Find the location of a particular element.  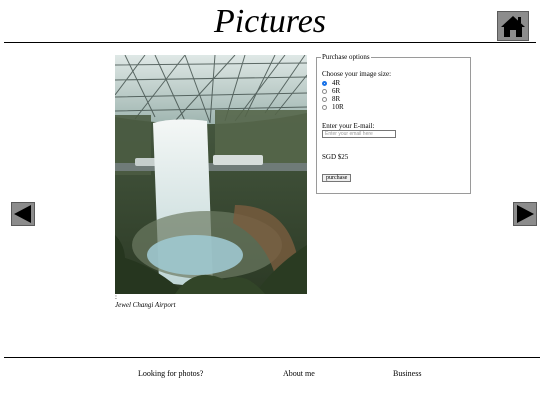

radio-8r is located at coordinates (324, 99).